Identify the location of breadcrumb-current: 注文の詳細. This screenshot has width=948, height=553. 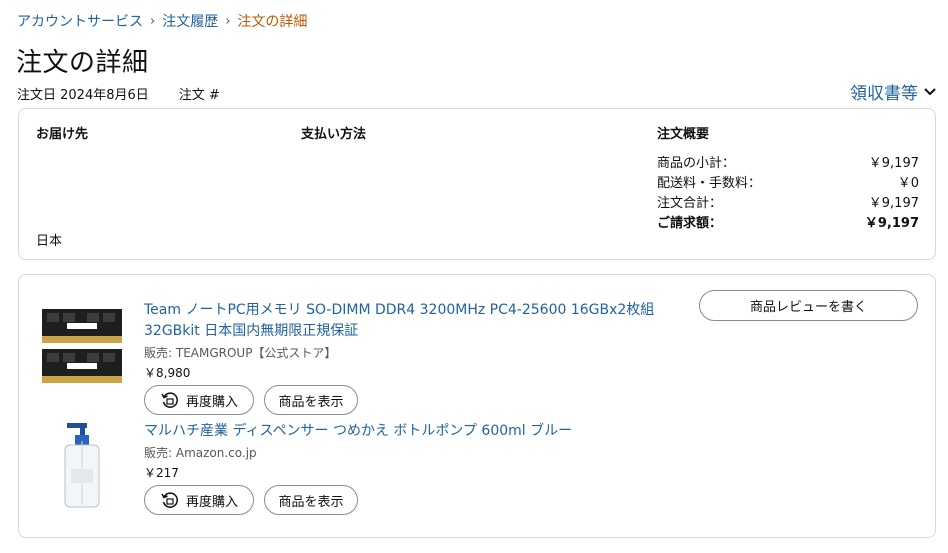
(272, 22).